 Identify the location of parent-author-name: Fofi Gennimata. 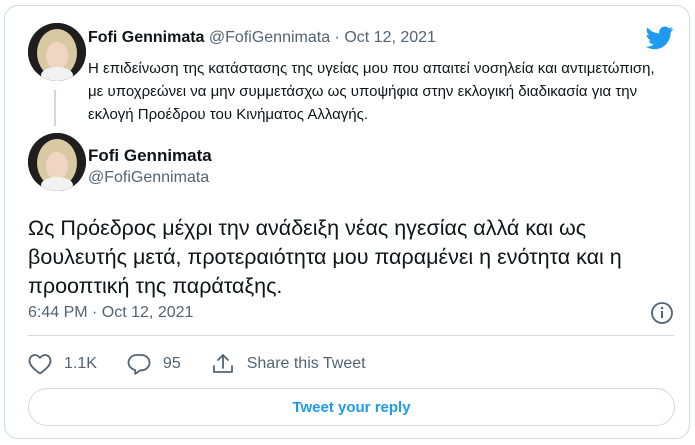
(146, 37).